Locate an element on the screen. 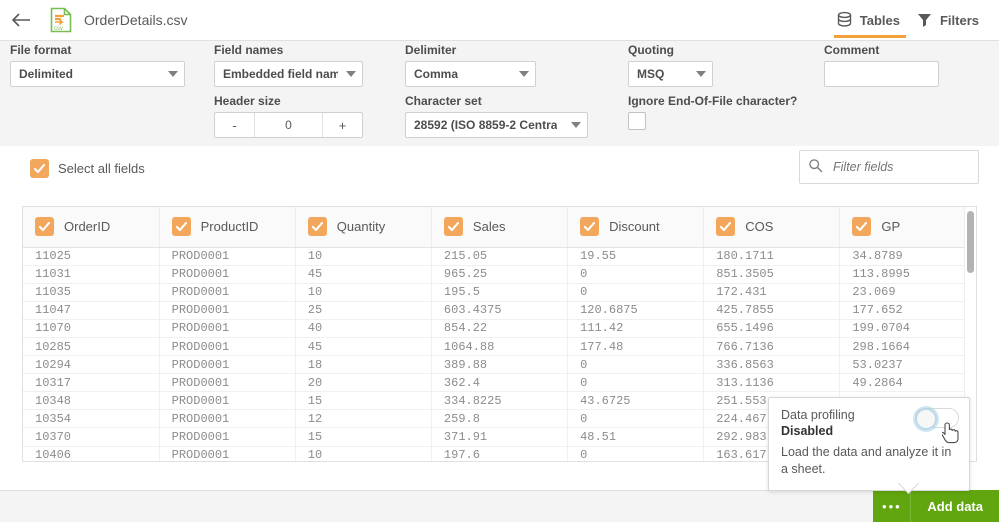 This screenshot has width=999, height=522. field-names-select: Embedded field name is located at coordinates (288, 74).